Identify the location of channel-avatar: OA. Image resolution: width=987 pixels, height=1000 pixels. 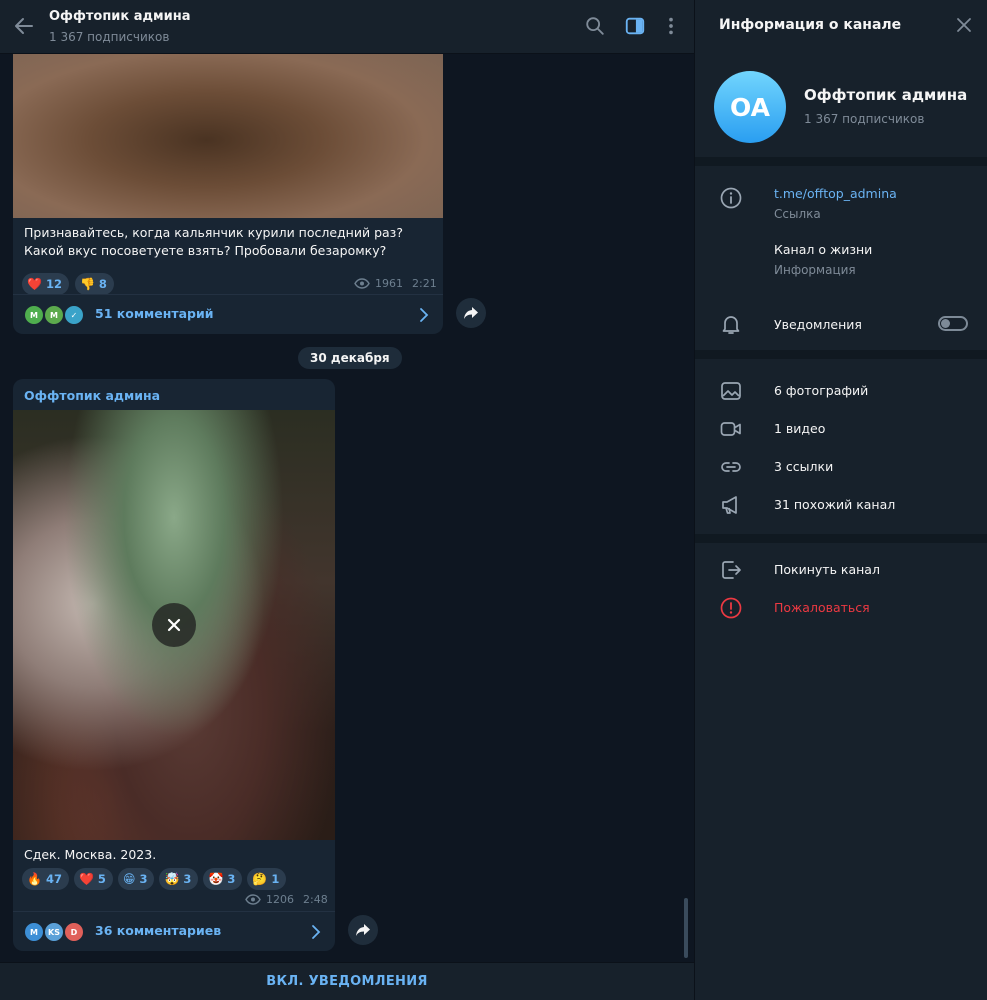
(750, 107).